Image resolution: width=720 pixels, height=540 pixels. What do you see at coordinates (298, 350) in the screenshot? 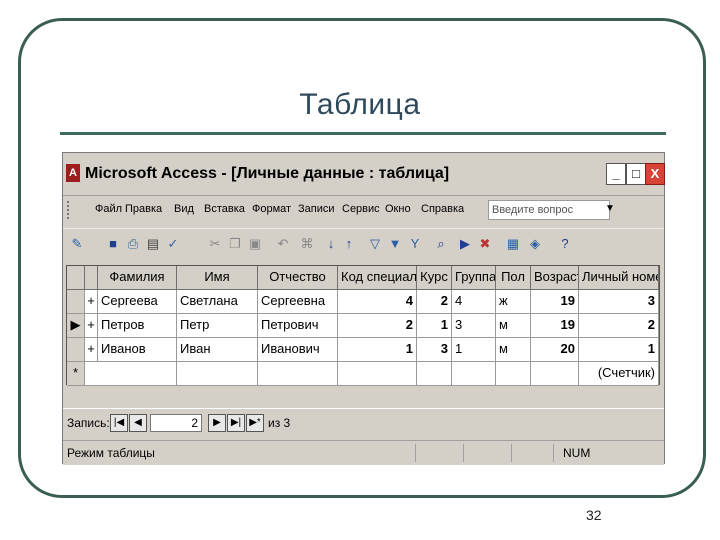
I see `table-cell: Иванович` at bounding box center [298, 350].